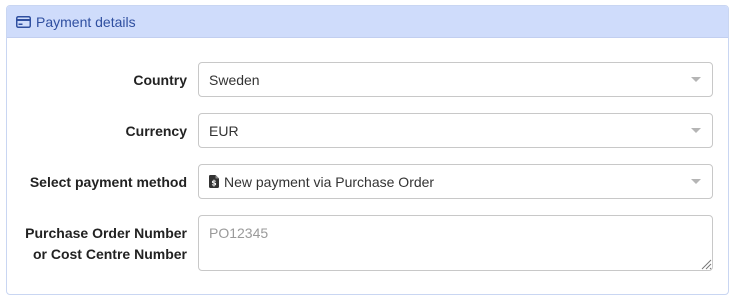  Describe the element at coordinates (156, 131) in the screenshot. I see `currency-label: Currency` at that location.